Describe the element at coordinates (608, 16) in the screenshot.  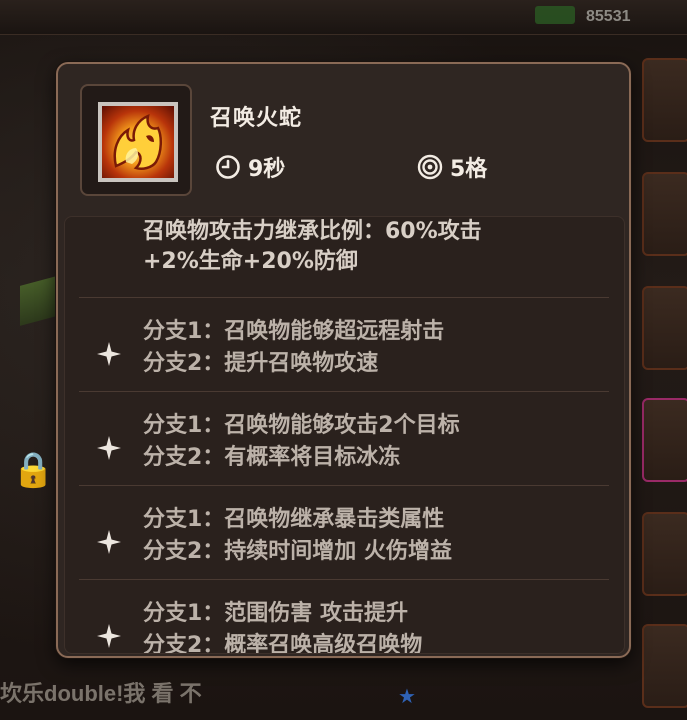
I see `score-counter: 85531` at that location.